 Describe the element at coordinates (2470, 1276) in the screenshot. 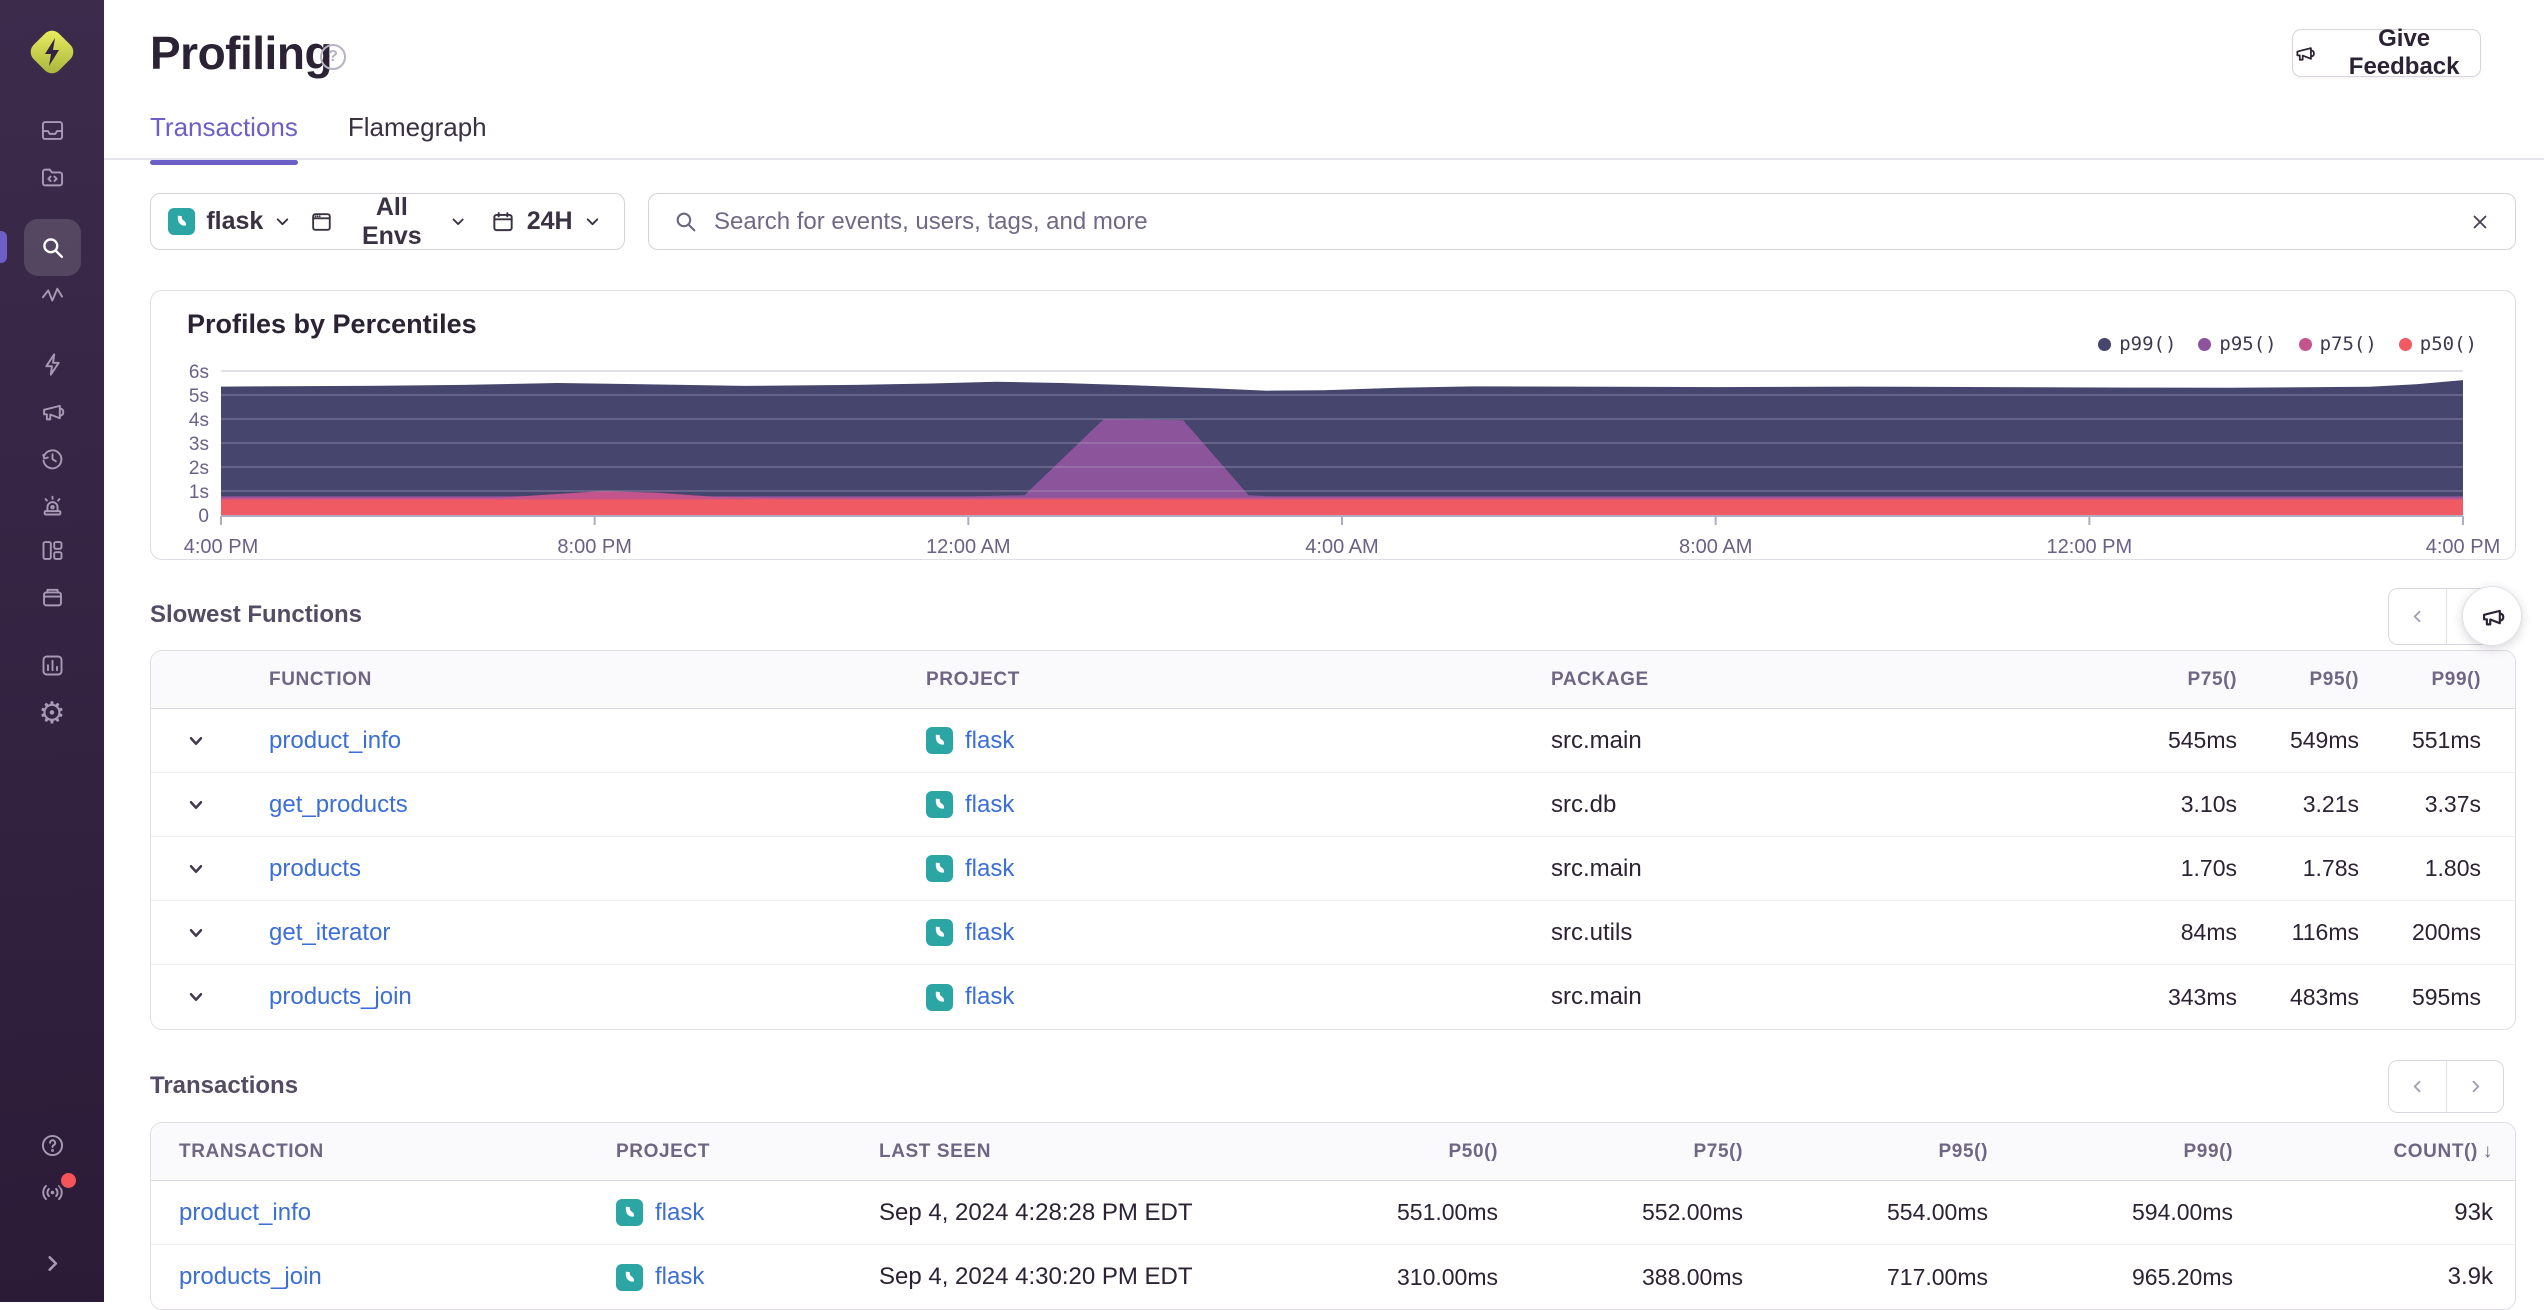

I see `count-cell: 3.9k` at that location.